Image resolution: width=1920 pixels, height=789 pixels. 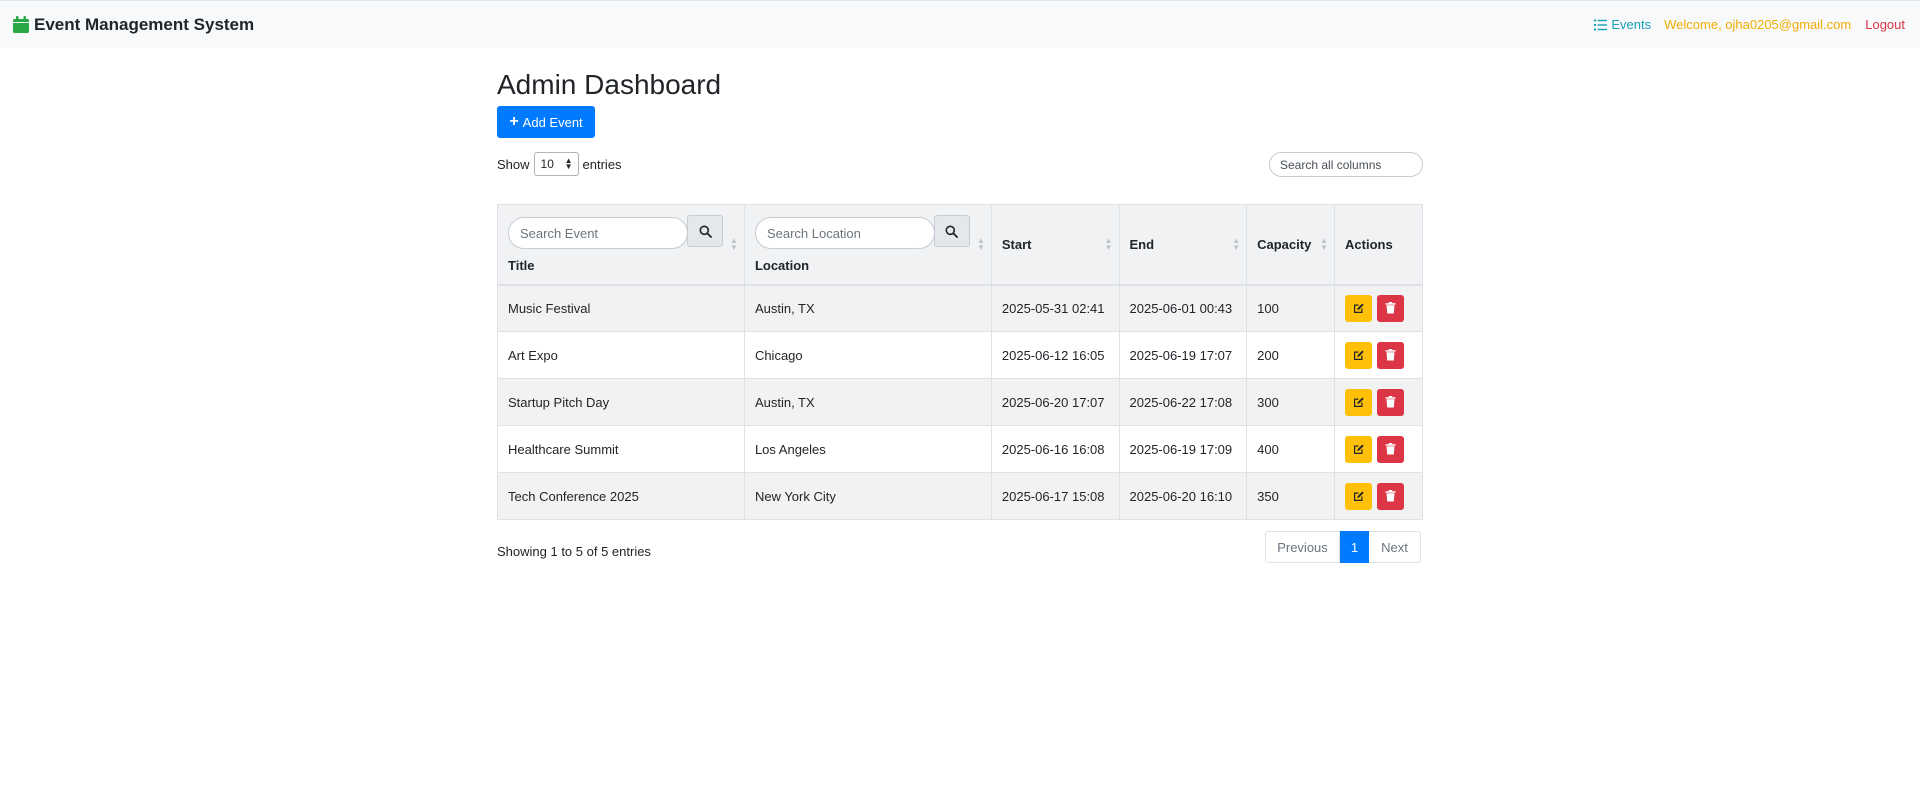 What do you see at coordinates (867, 355) in the screenshot?
I see `cell-location: Chicago` at bounding box center [867, 355].